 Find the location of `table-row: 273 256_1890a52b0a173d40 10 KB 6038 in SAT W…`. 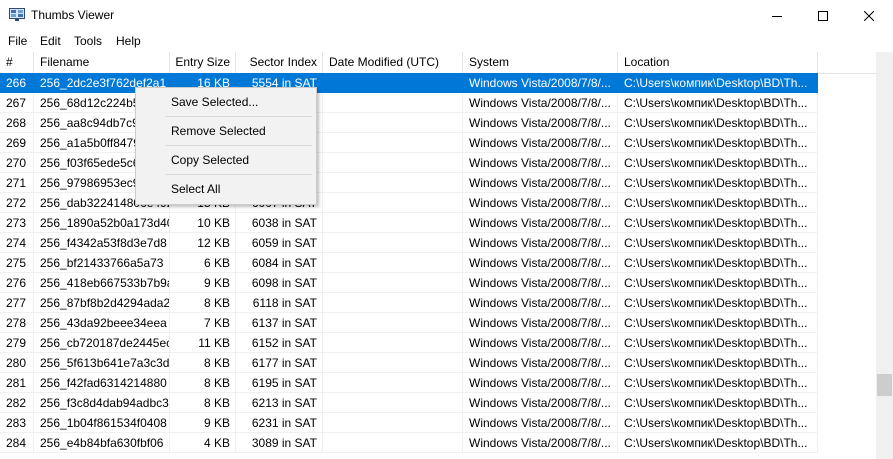

table-row: 273 256_1890a52b0a173d40 10 KB 6038 in SAT W… is located at coordinates (438, 223).